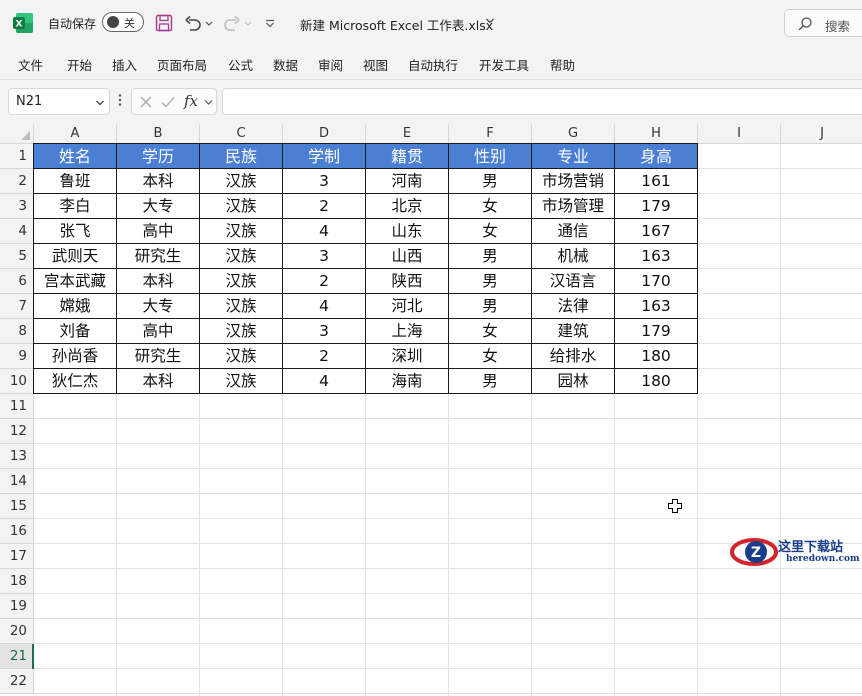  I want to click on table-cell: 上海, so click(407, 331).